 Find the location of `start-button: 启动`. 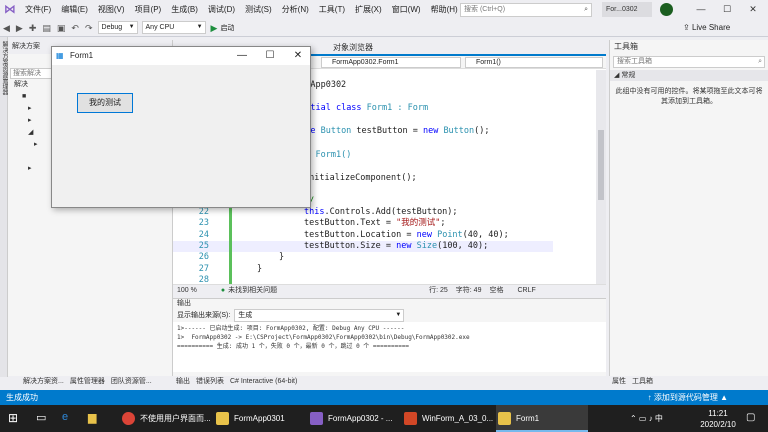

start-button: 启动 is located at coordinates (227, 28).